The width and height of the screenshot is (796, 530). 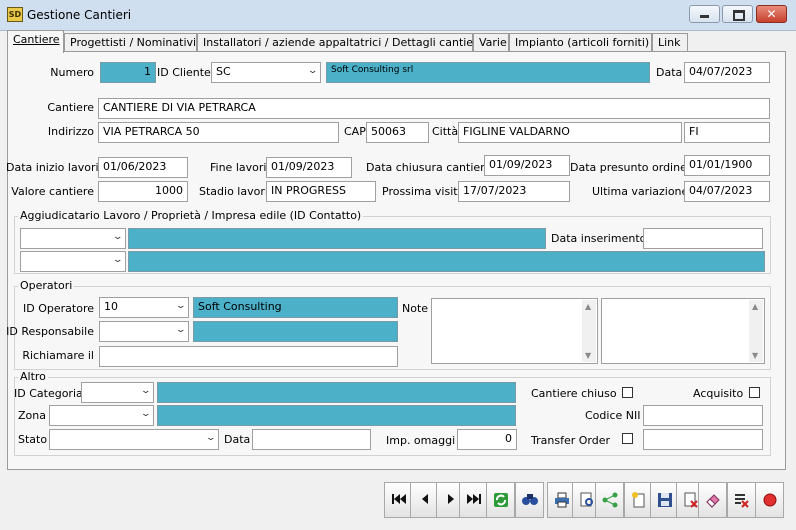 What do you see at coordinates (70, 131) in the screenshot?
I see `indirizzo-label: Indirizzo` at bounding box center [70, 131].